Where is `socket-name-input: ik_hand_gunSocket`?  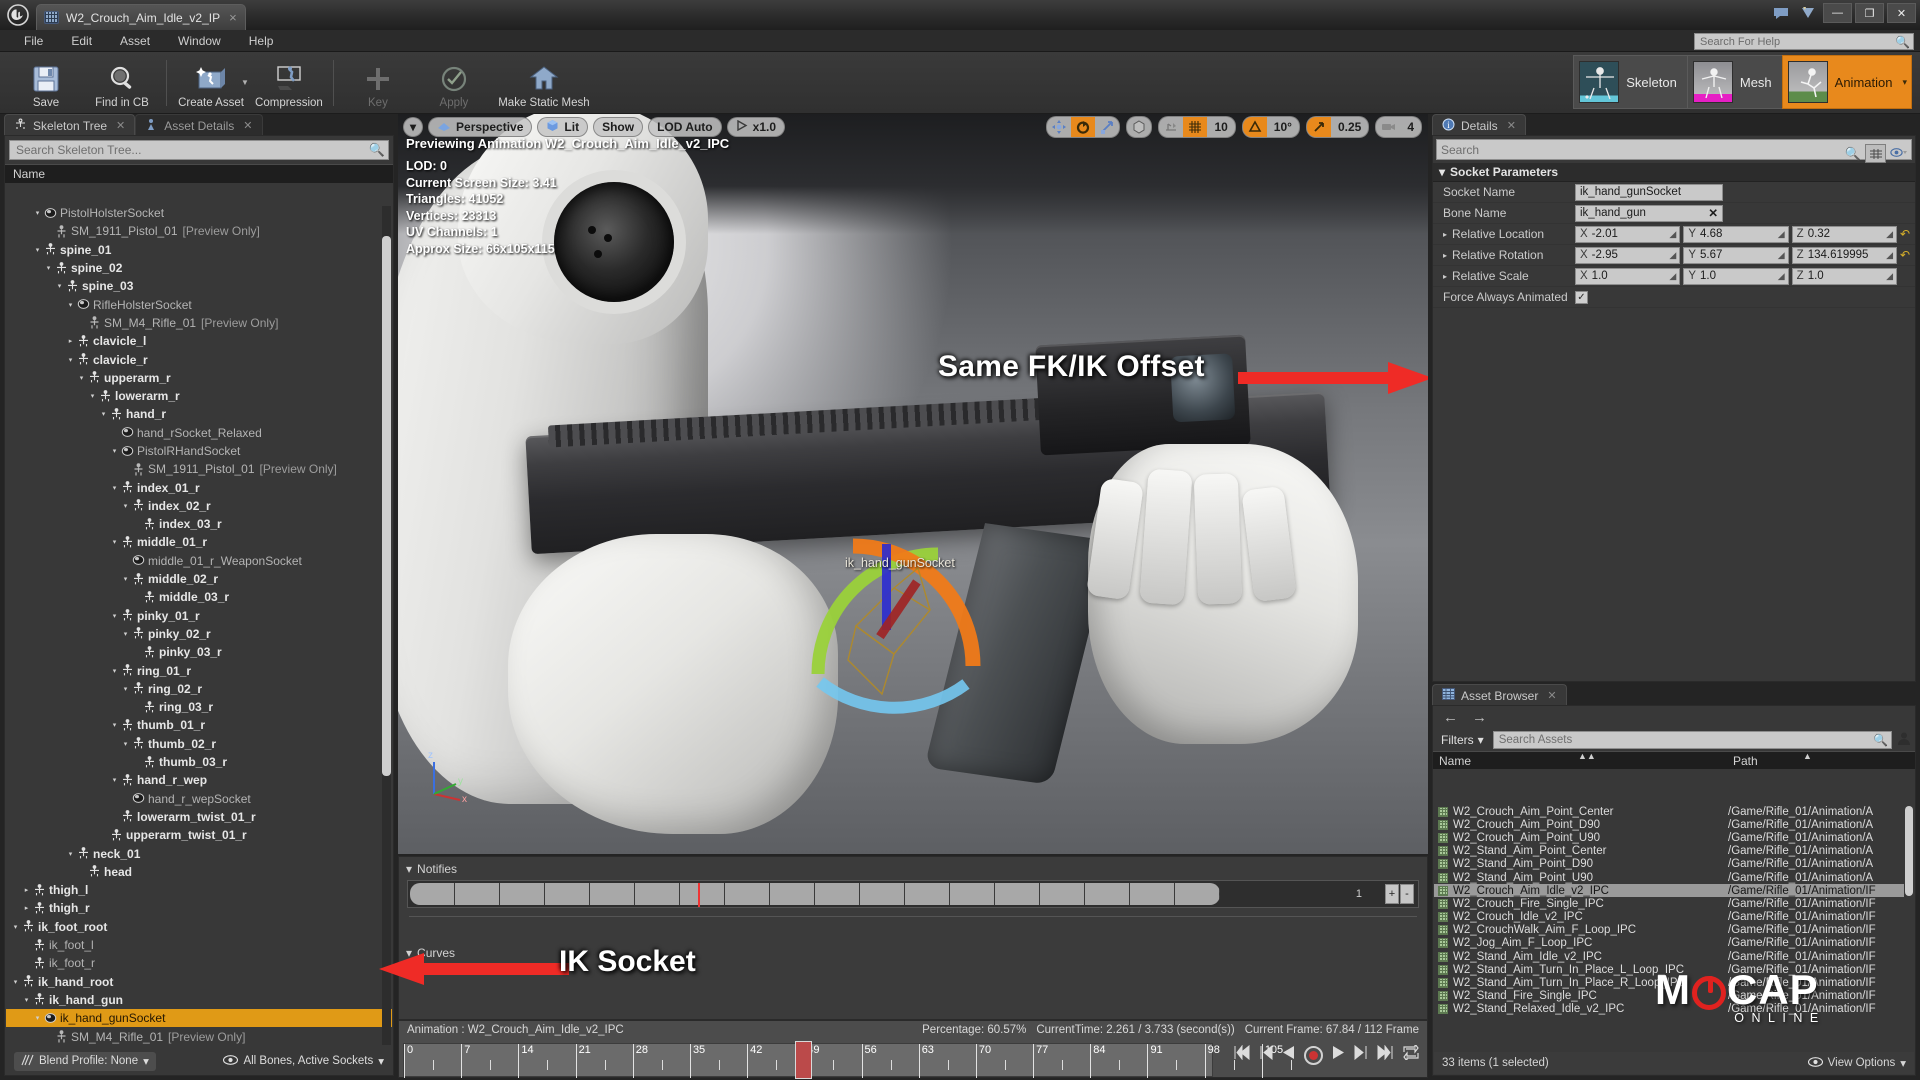 socket-name-input: ik_hand_gunSocket is located at coordinates (1649, 192).